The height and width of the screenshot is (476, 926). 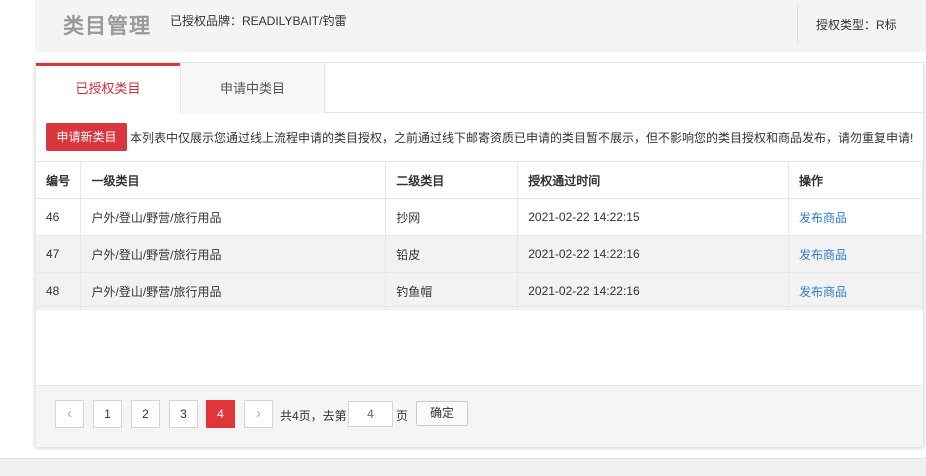 What do you see at coordinates (258, 414) in the screenshot?
I see `next-page-button: ›` at bounding box center [258, 414].